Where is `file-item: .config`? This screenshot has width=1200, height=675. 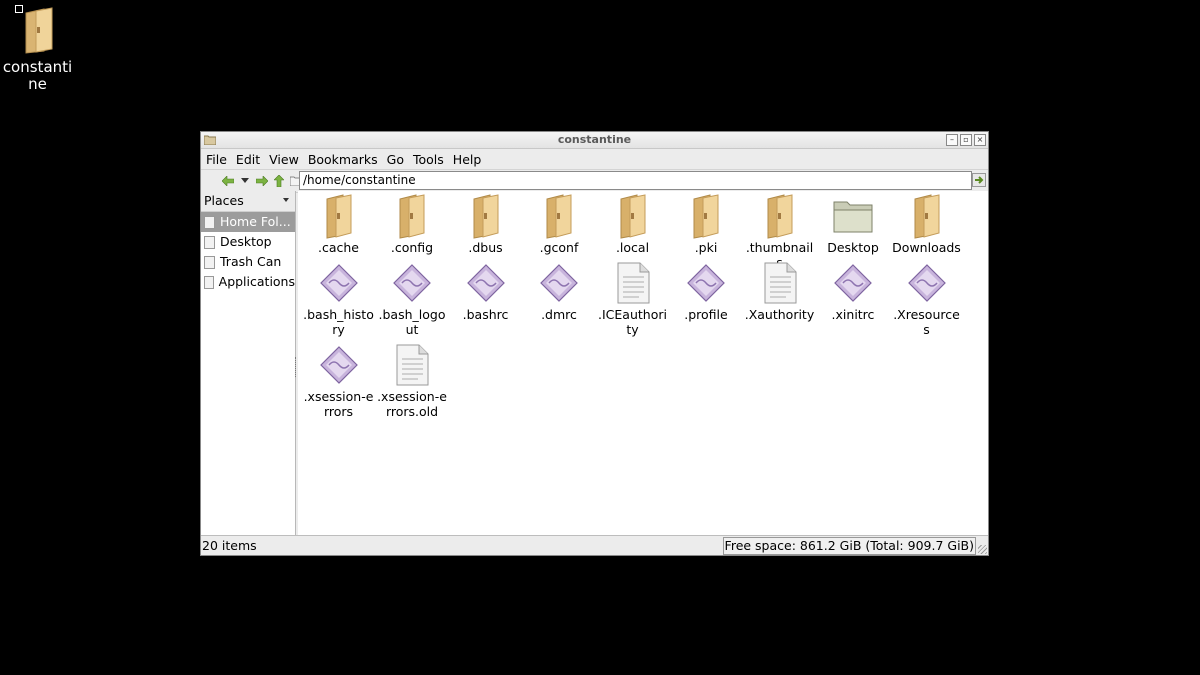
file-item: .config is located at coordinates (412, 223).